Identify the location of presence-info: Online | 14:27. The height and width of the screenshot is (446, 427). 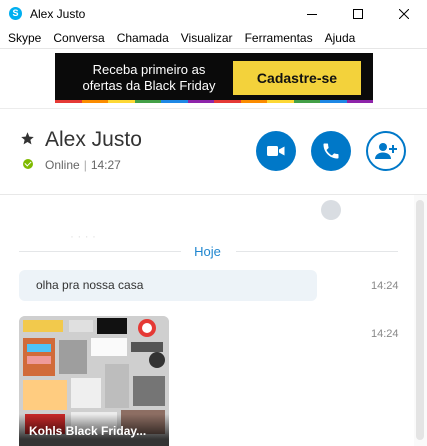
(83, 165).